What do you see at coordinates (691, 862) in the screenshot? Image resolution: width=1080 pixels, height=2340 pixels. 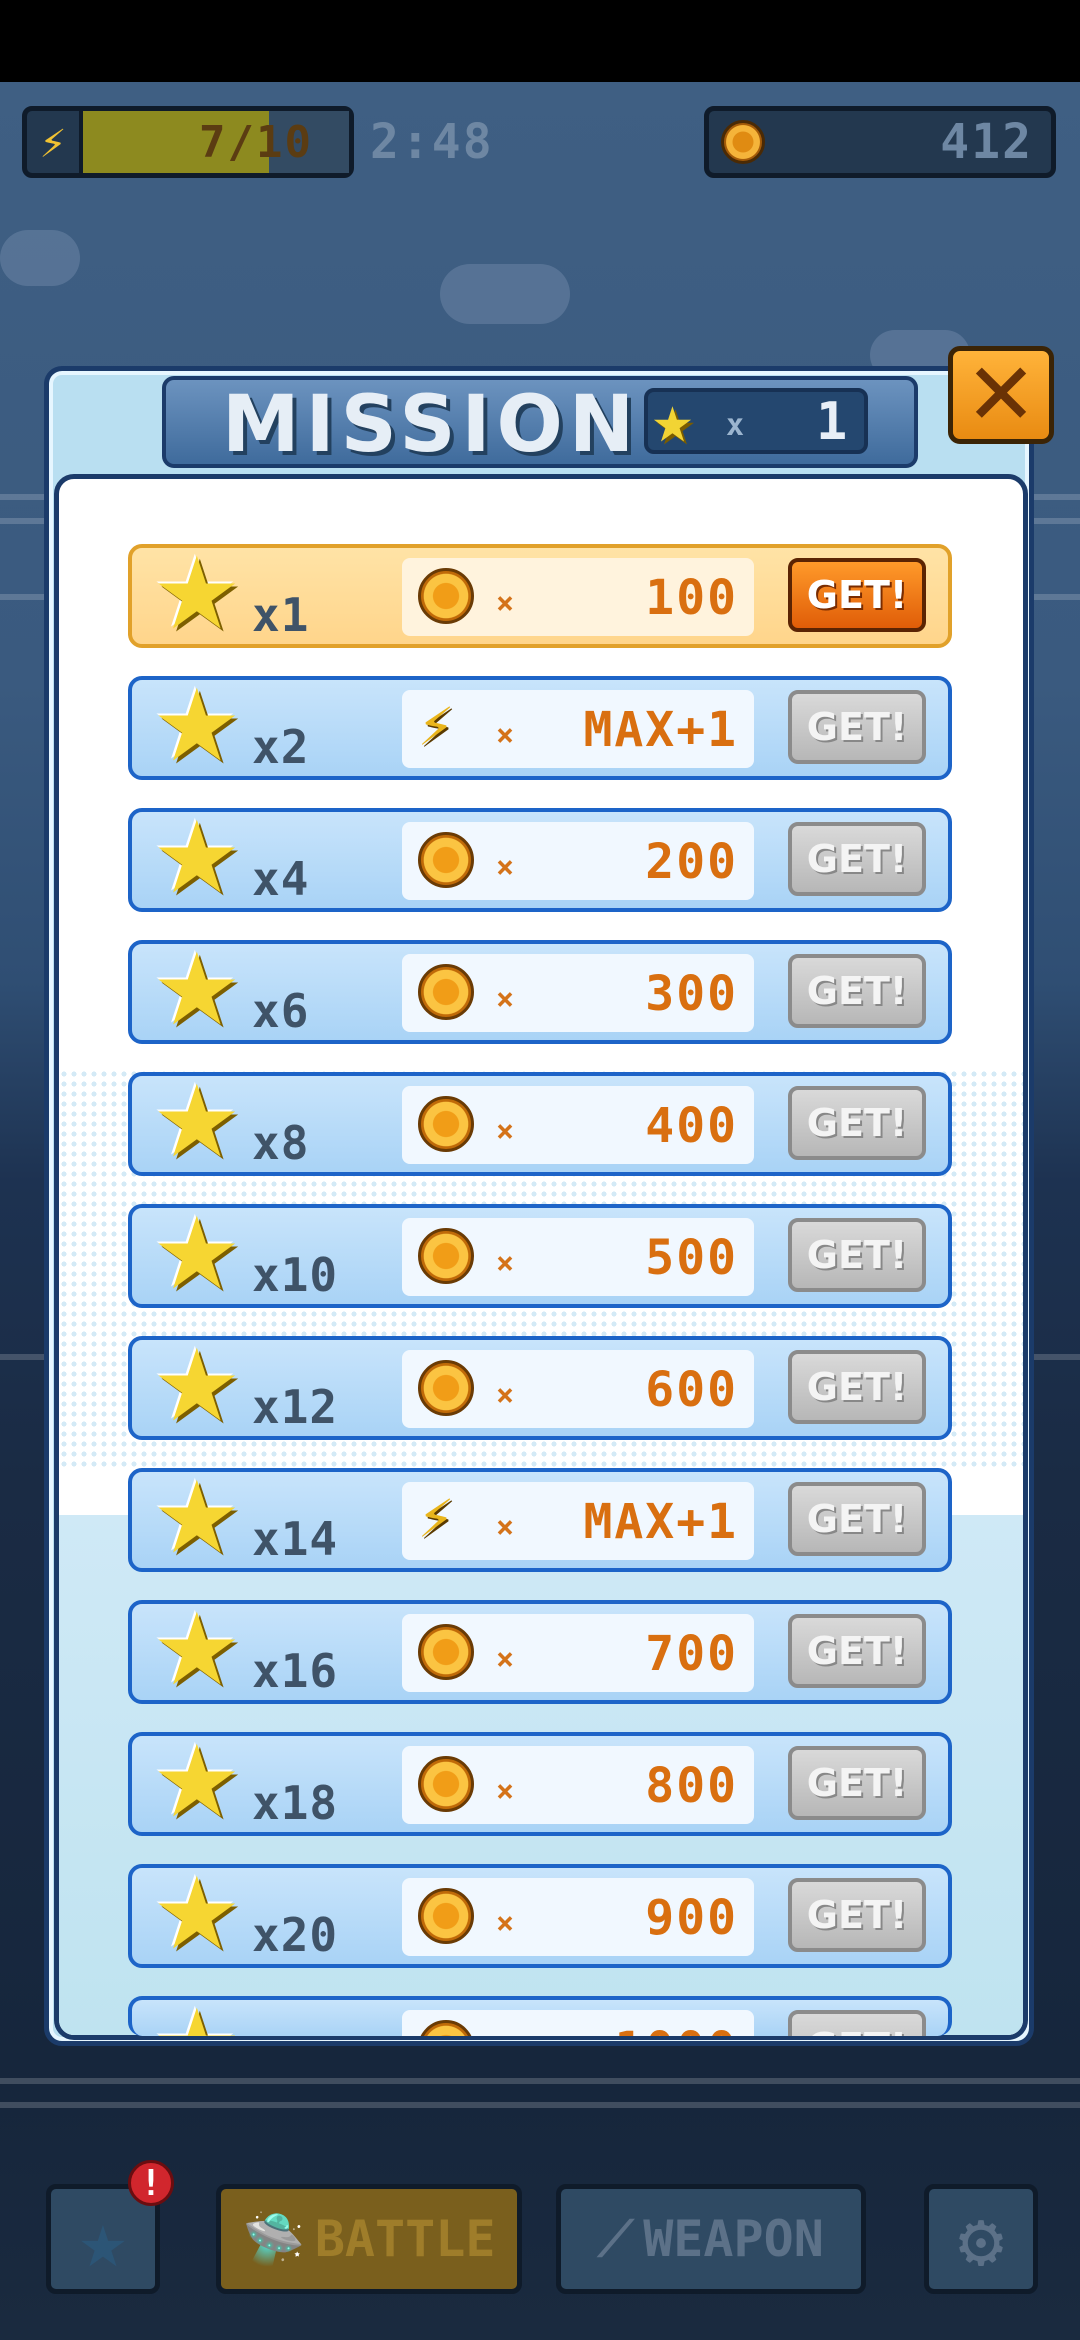 I see `reward-value: 200` at bounding box center [691, 862].